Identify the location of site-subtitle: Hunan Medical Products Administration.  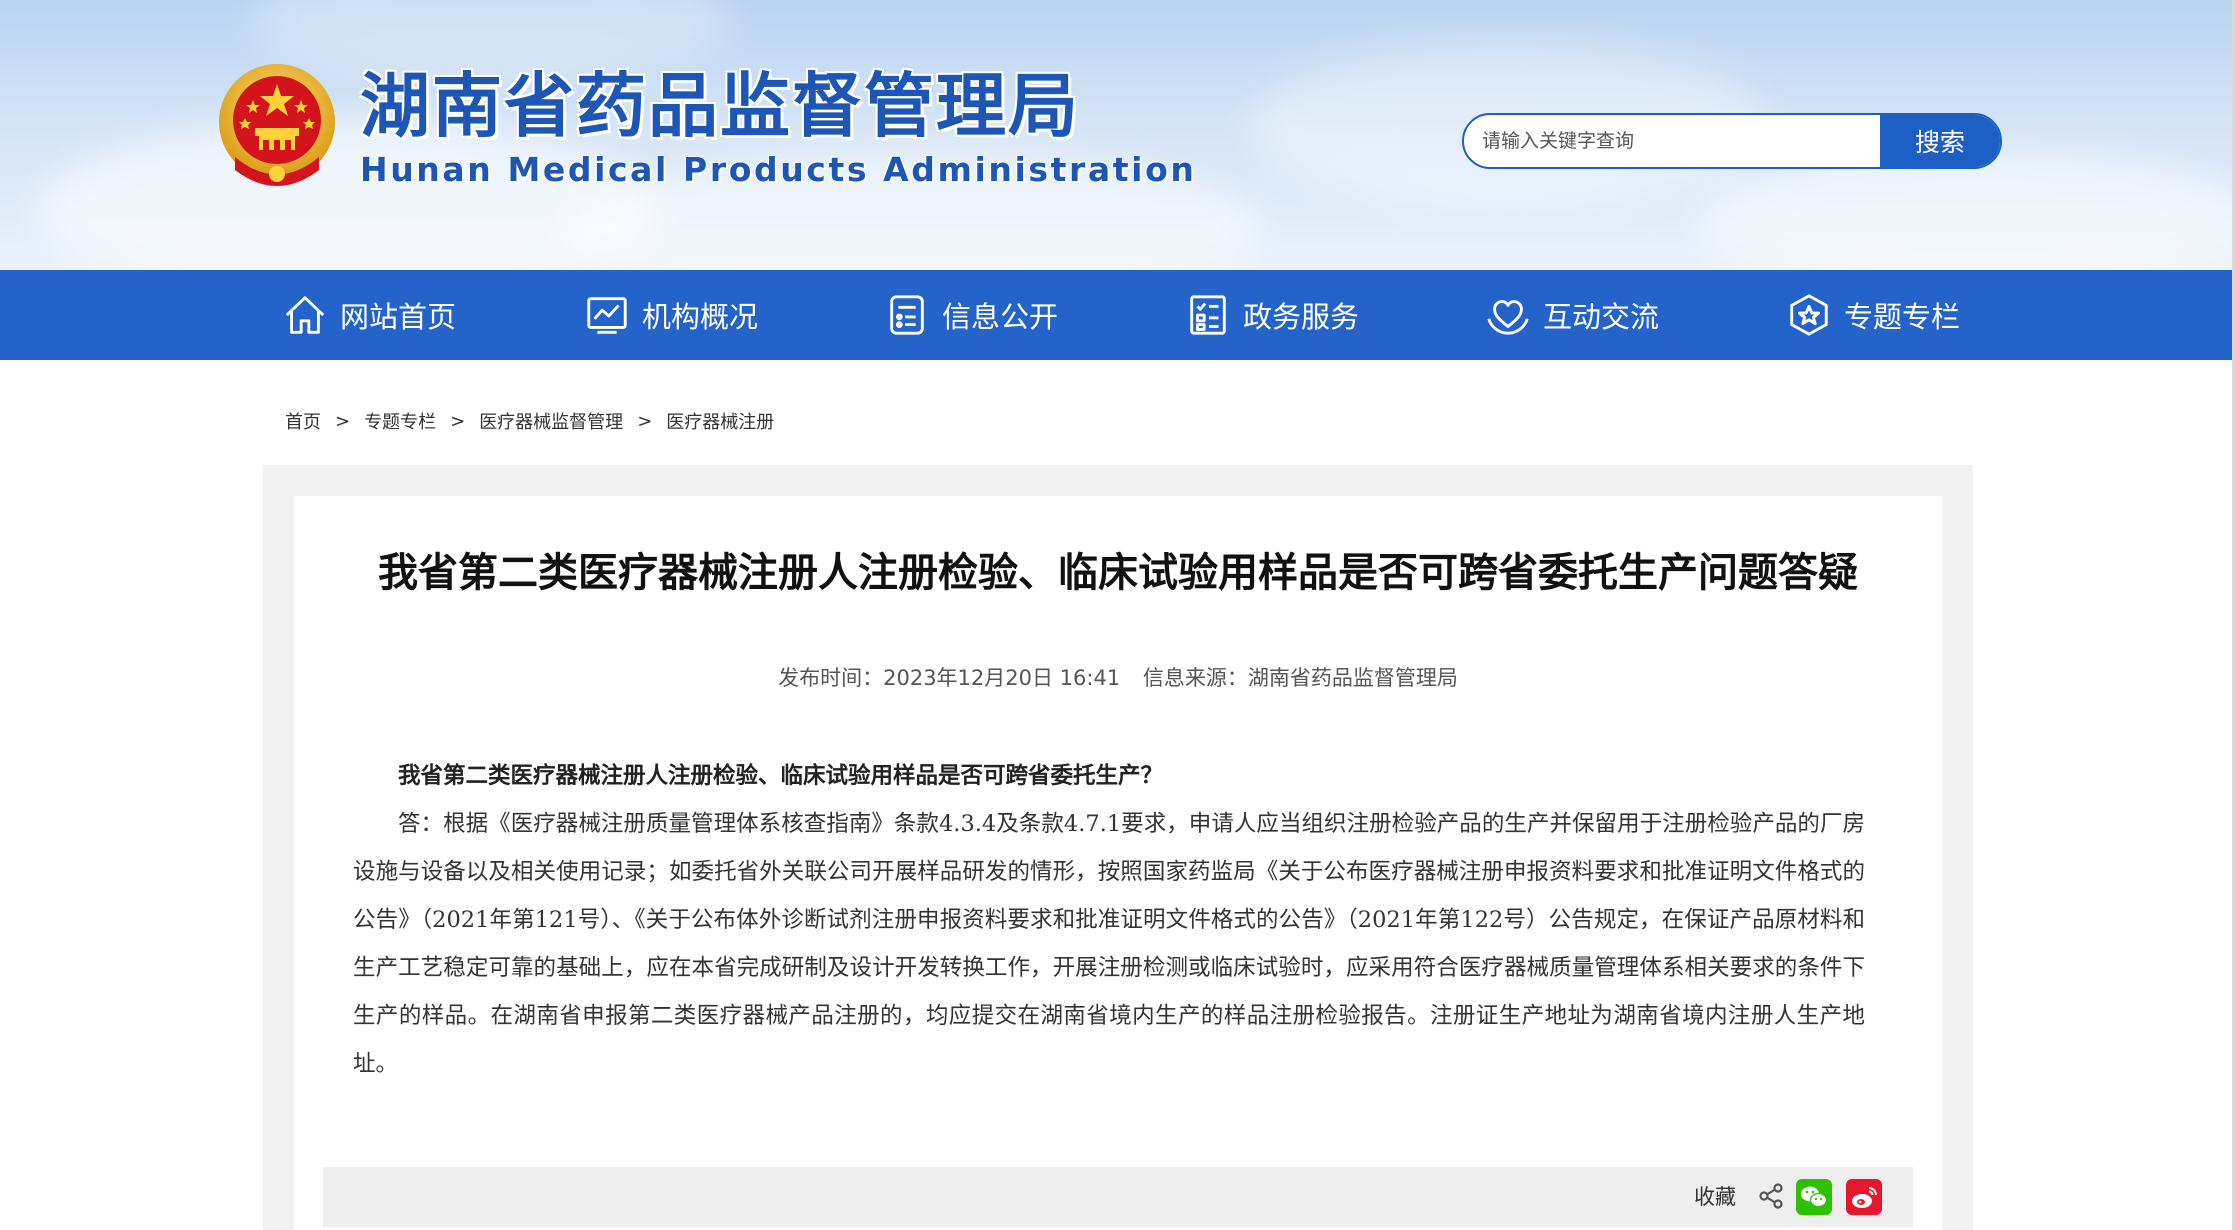
(778, 169).